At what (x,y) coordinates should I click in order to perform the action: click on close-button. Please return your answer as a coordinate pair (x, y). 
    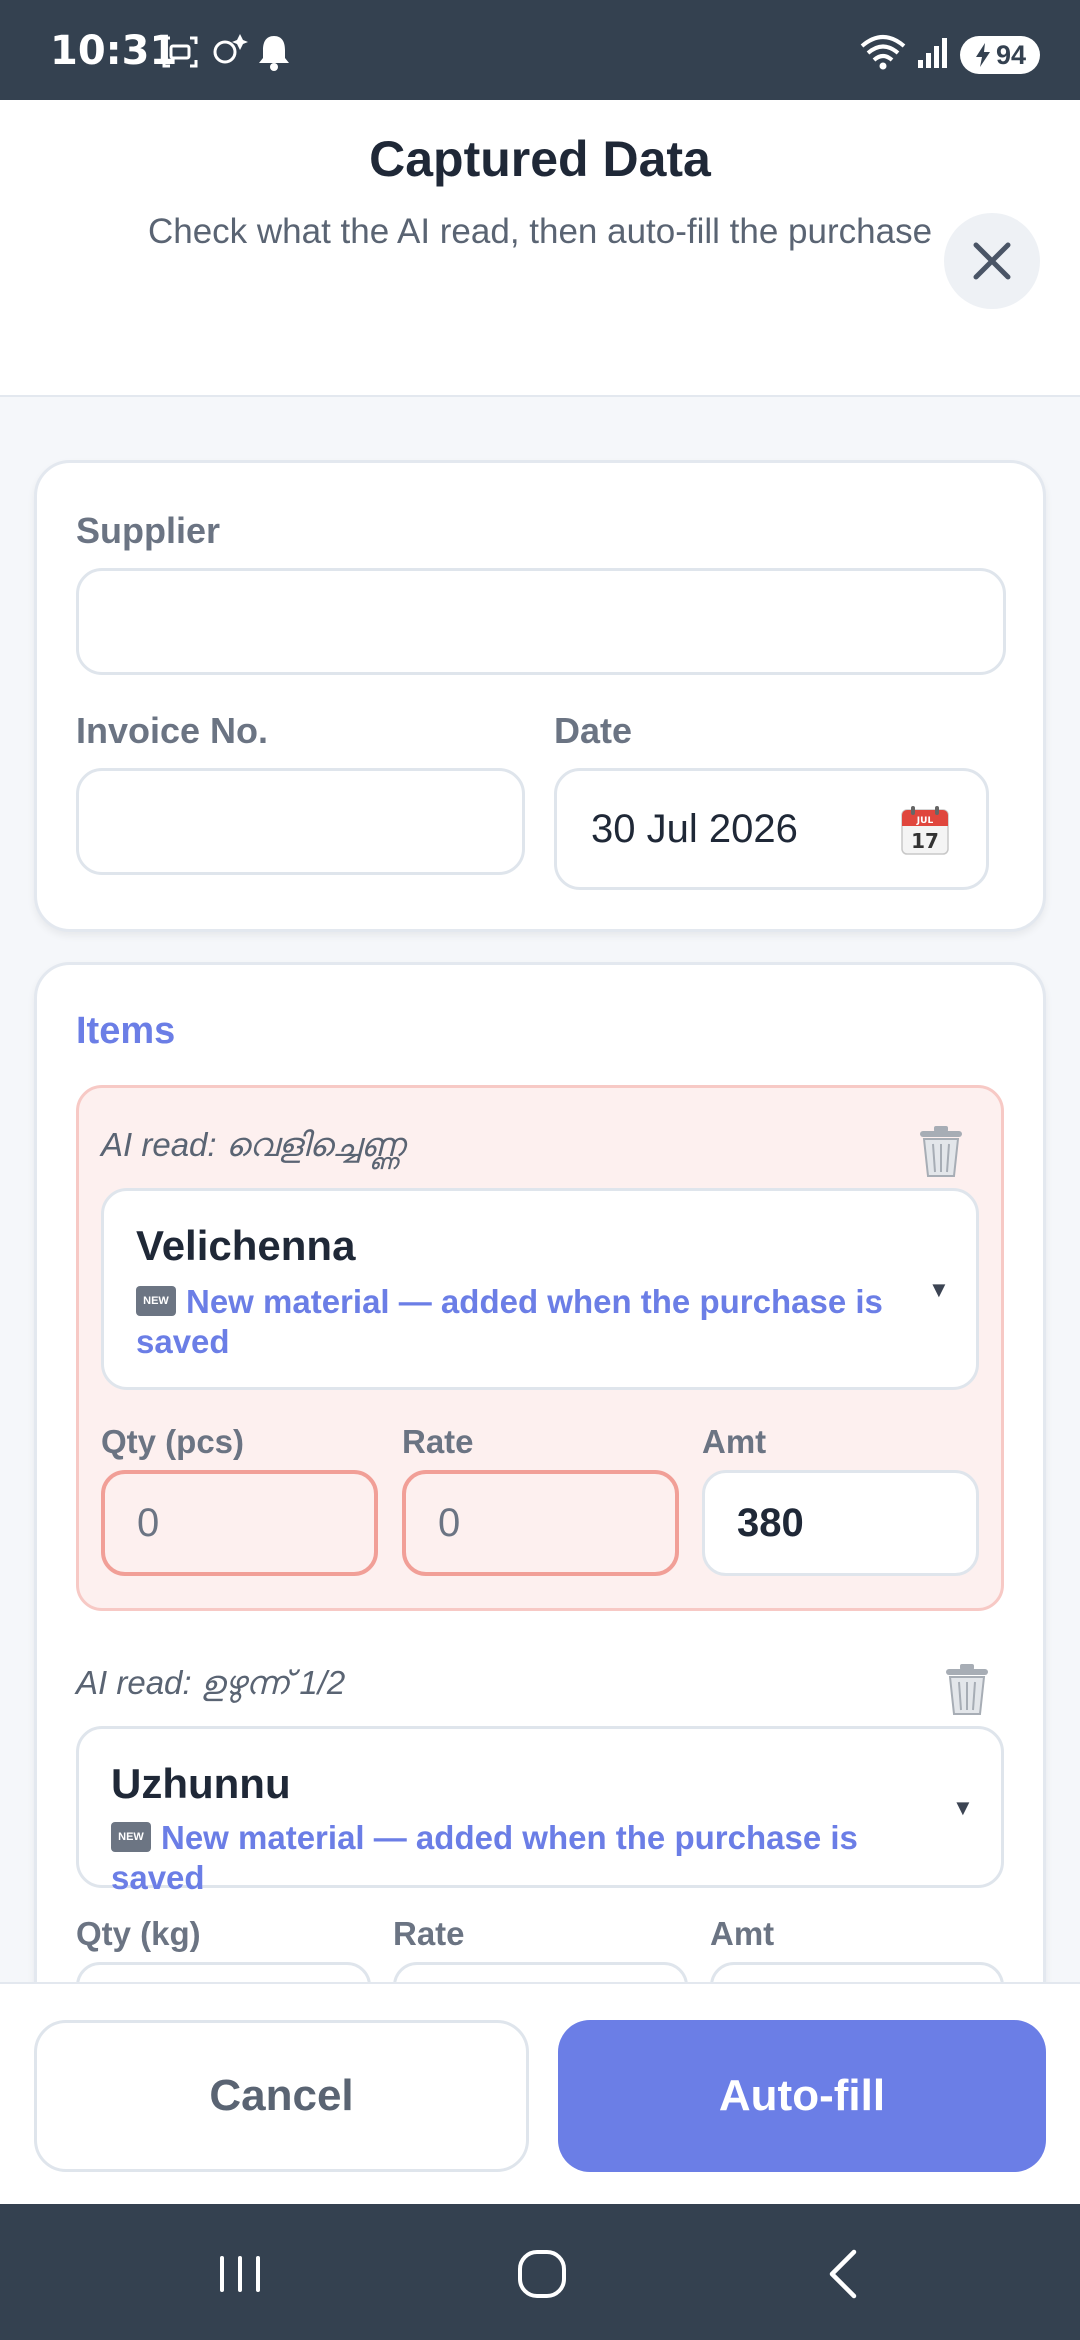
    Looking at the image, I should click on (992, 261).